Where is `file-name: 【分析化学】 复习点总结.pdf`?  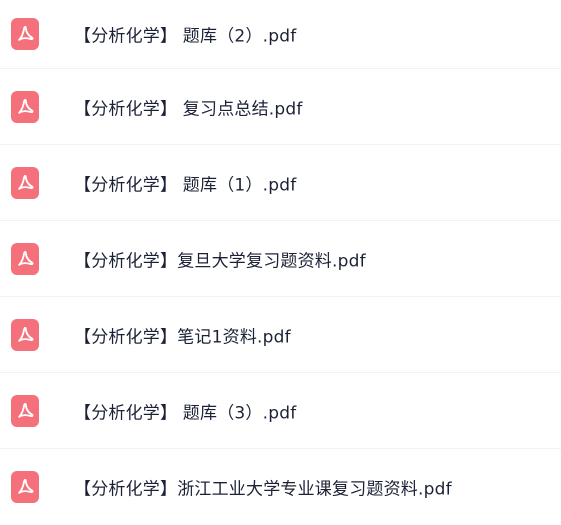 file-name: 【分析化学】 复习点总结.pdf is located at coordinates (188, 109).